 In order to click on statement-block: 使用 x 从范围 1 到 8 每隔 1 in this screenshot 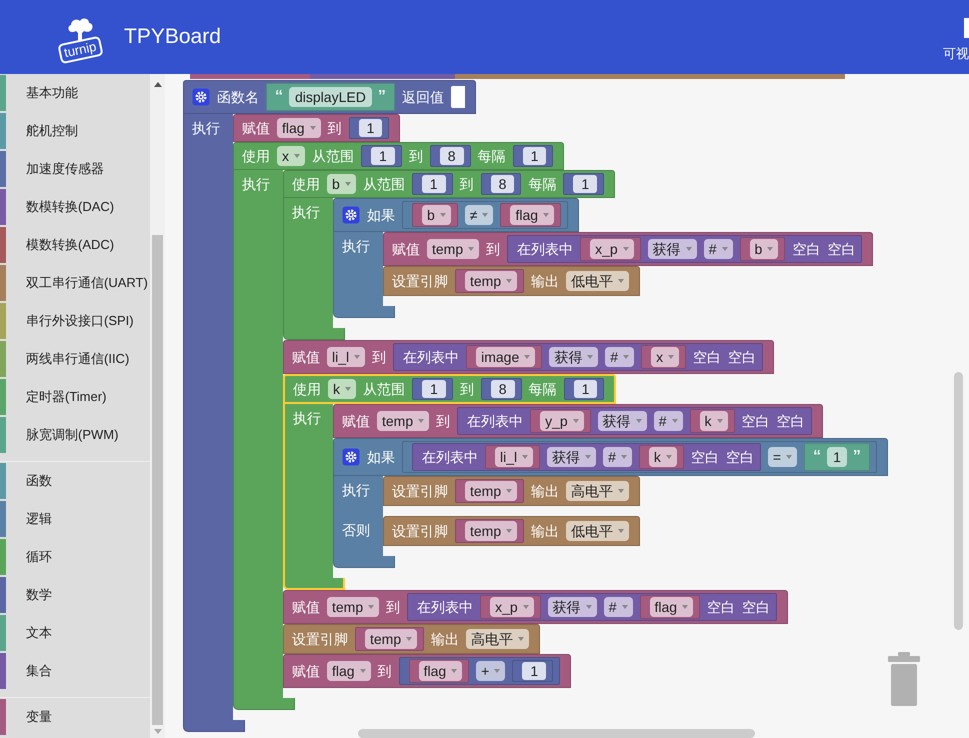, I will do `click(398, 156)`.